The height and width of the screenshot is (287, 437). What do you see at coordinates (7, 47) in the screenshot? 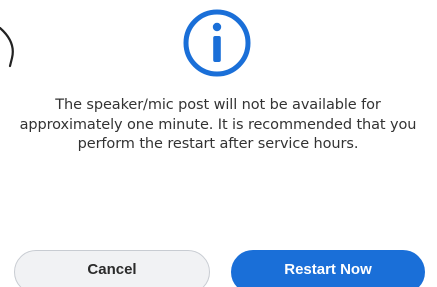
I see `partial-edge-mark` at bounding box center [7, 47].